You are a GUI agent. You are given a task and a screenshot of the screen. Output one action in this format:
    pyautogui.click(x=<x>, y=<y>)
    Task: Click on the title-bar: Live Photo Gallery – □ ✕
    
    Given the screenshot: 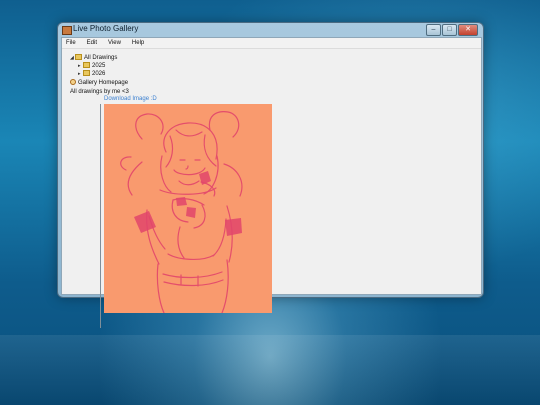 What is the action you would take?
    pyautogui.click(x=270, y=29)
    